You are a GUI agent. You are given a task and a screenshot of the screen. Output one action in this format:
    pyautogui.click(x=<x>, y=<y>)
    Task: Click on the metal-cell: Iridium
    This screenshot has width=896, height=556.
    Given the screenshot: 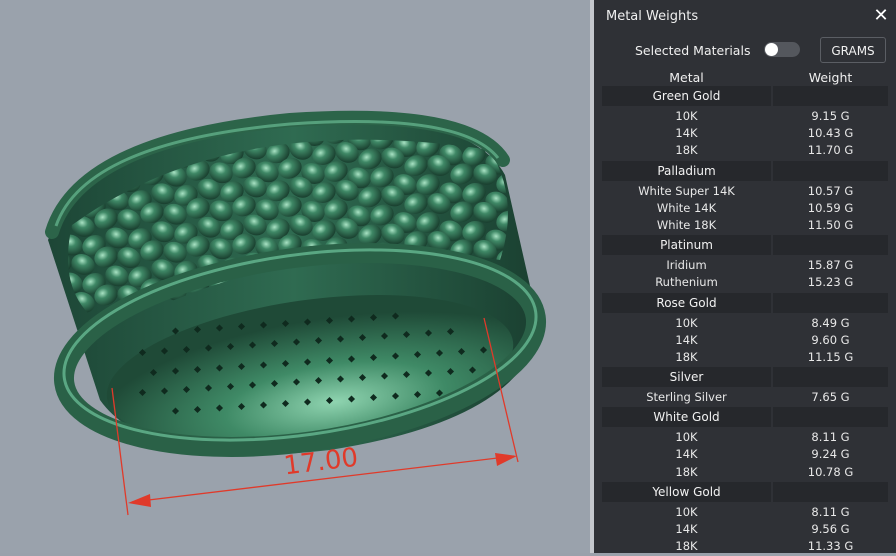 What is the action you would take?
    pyautogui.click(x=686, y=265)
    